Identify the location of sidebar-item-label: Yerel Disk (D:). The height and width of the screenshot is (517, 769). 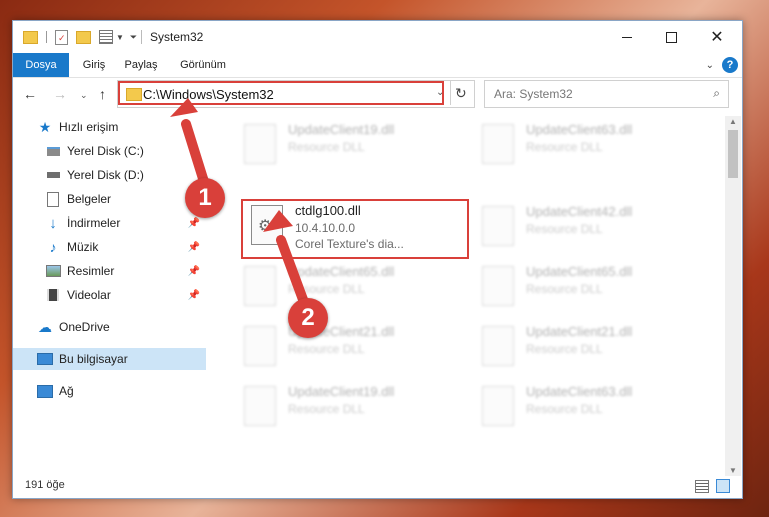
(105, 175).